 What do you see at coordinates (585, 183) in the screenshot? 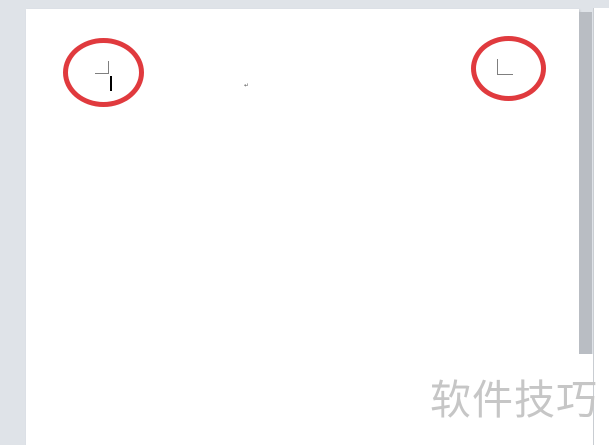
I see `page-shadow` at bounding box center [585, 183].